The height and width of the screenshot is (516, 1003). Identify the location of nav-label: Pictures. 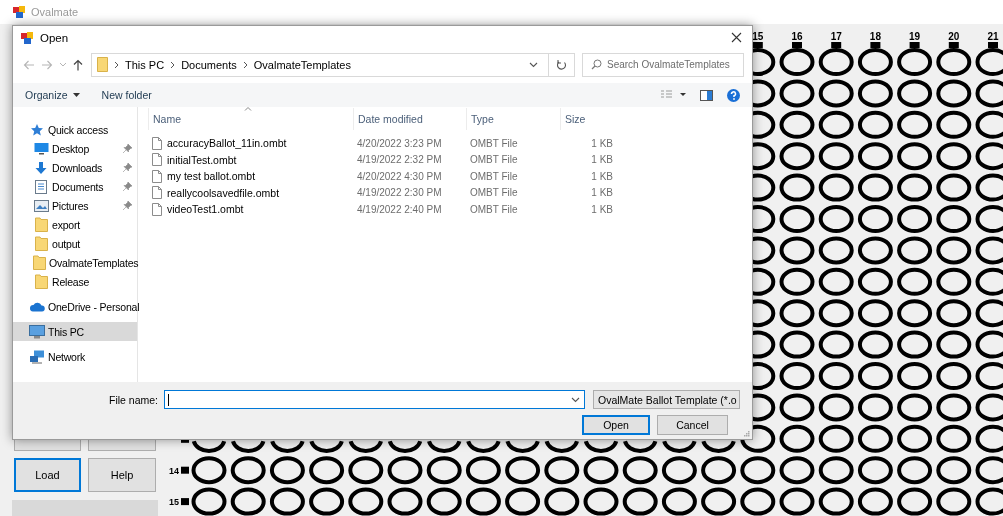
(70, 205).